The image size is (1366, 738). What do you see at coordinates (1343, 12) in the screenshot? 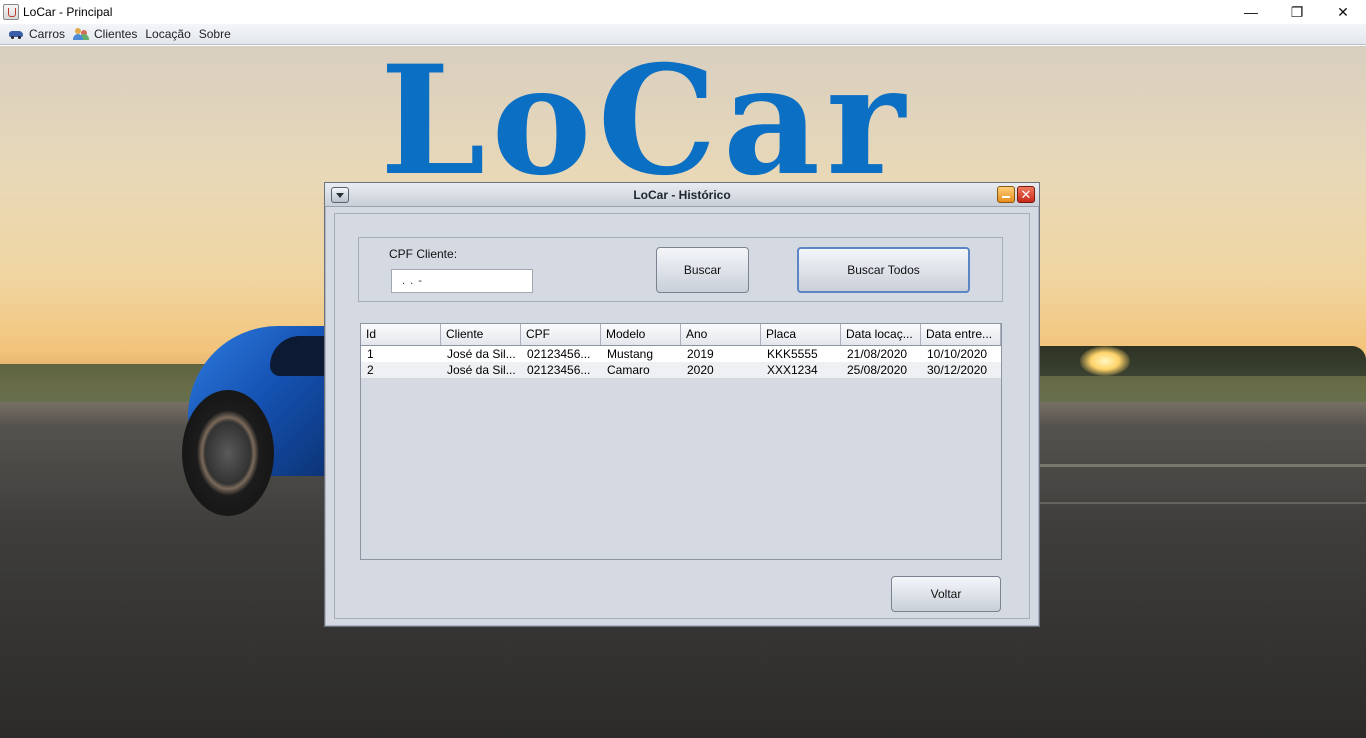
I see `close-button: ✕` at bounding box center [1343, 12].